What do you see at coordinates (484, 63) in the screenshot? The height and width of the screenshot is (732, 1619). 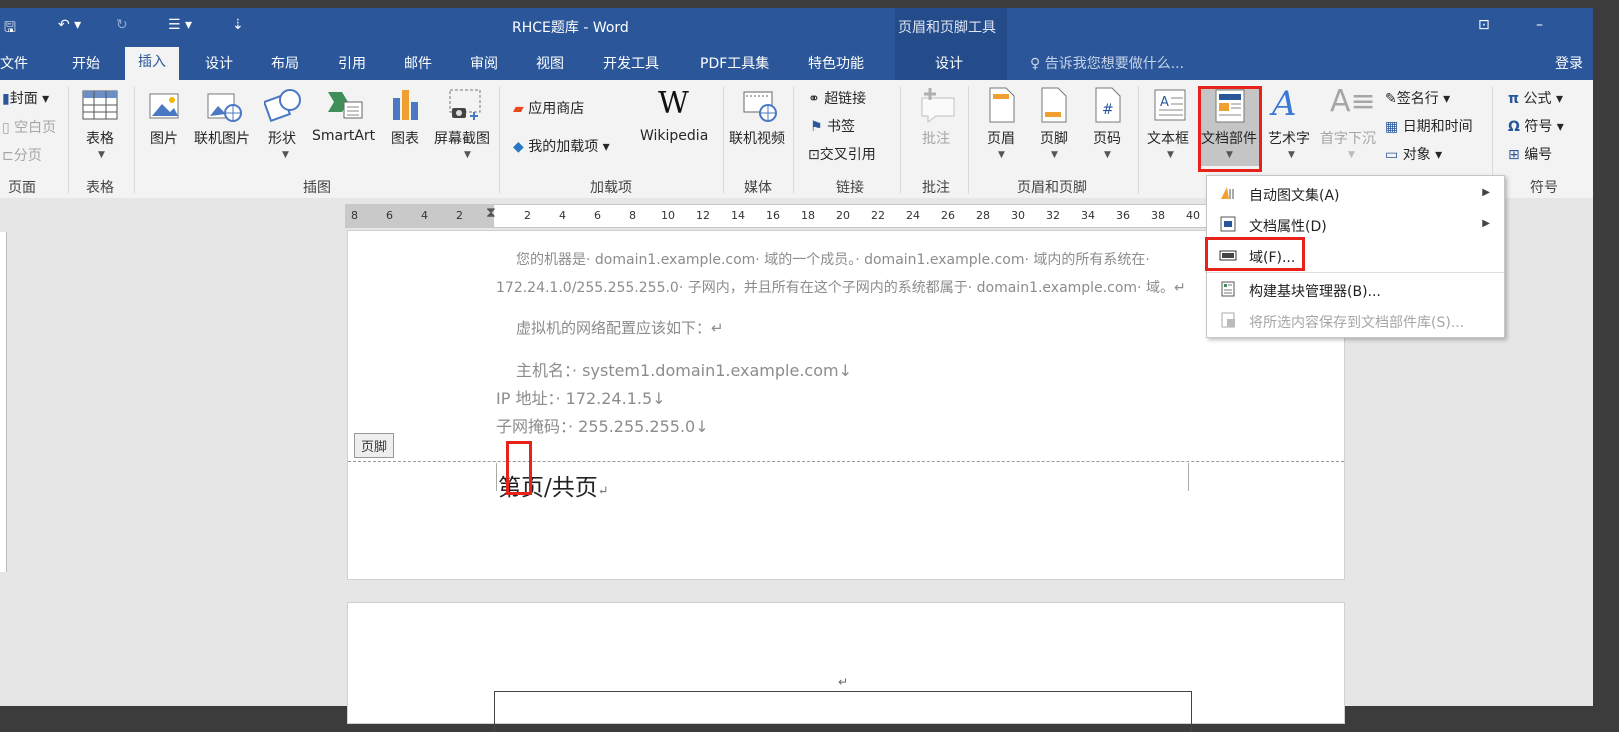 I see `tab-review: 审阅` at bounding box center [484, 63].